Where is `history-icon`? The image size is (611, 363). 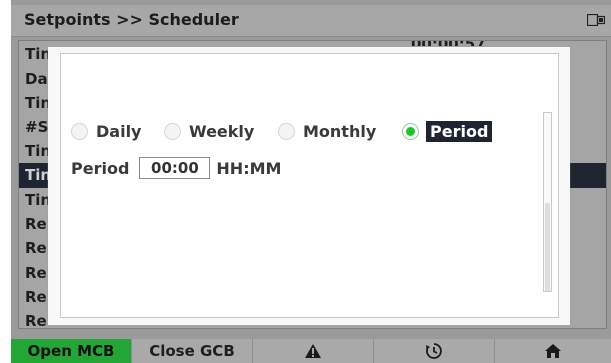
history-icon is located at coordinates (434, 351).